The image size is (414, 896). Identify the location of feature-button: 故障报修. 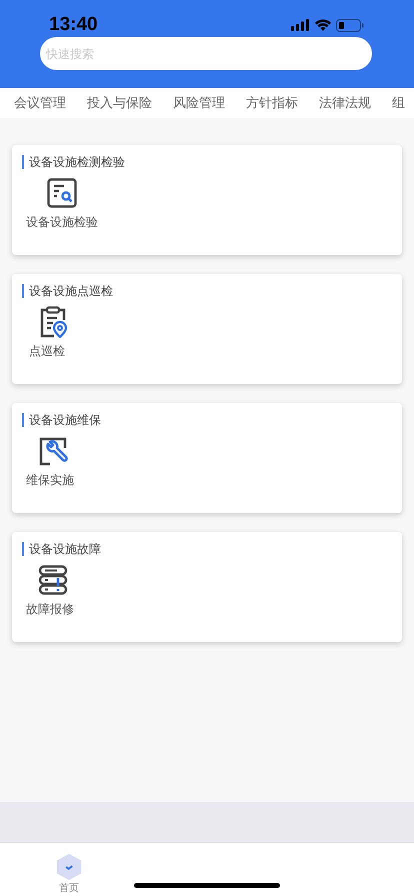
(50, 591).